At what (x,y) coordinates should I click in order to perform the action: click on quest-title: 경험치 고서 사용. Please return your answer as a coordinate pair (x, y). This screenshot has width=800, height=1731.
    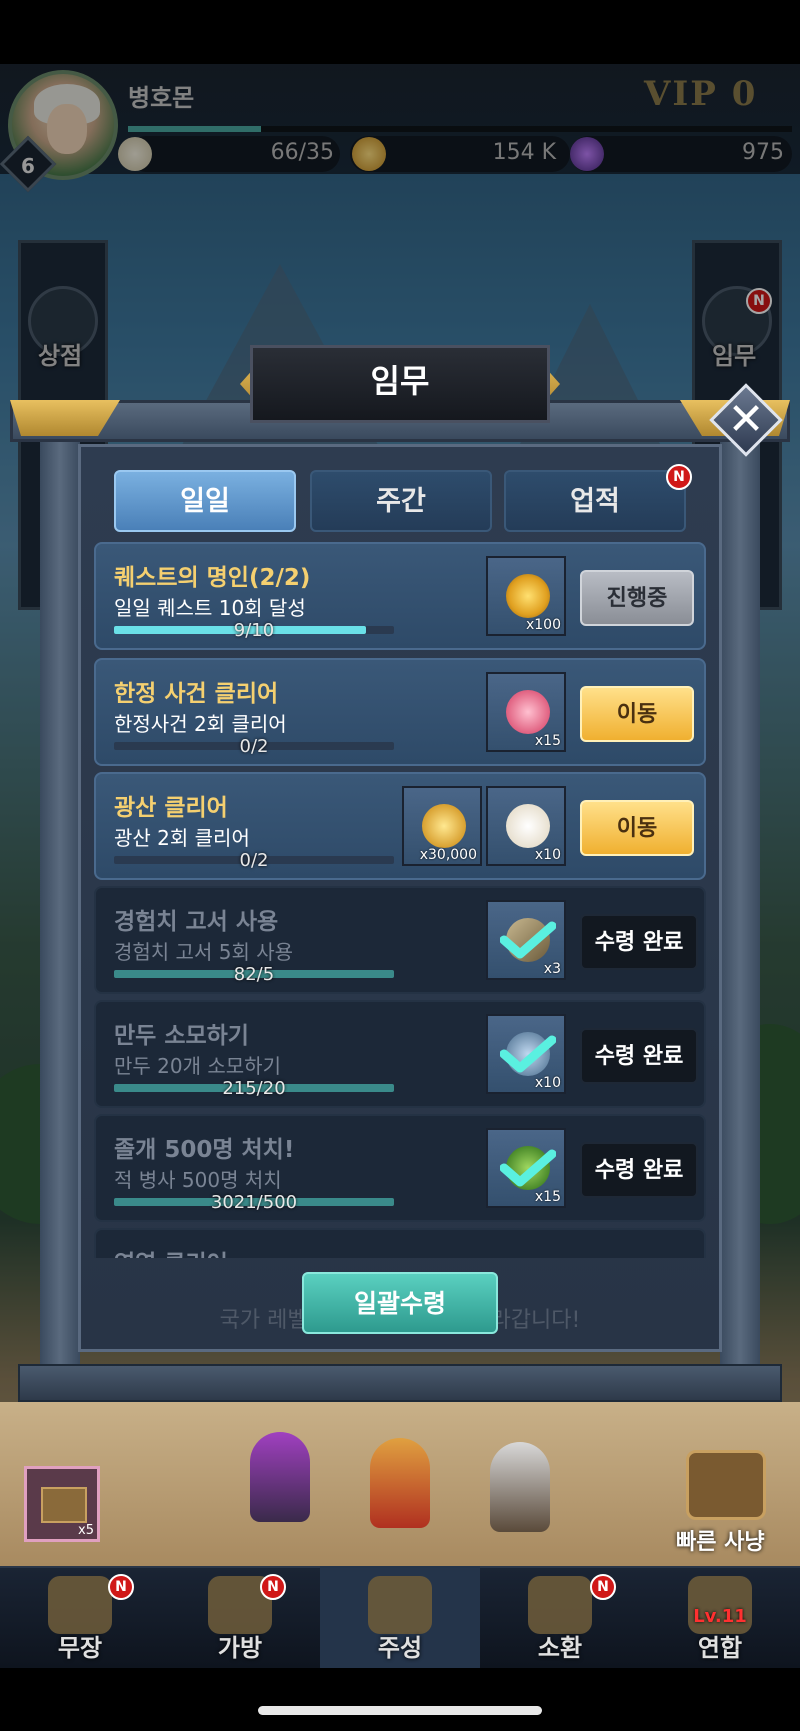
    Looking at the image, I should click on (196, 922).